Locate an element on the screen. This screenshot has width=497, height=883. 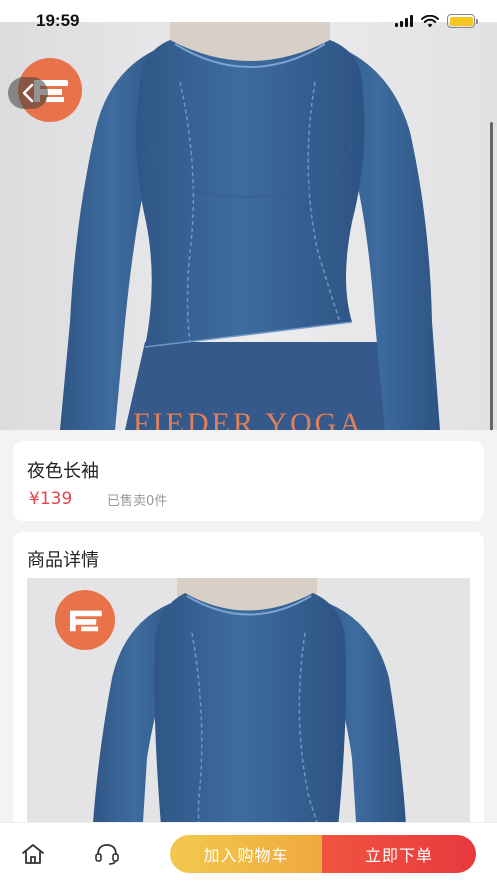
purchase-actions: 加入购物车 立即下单 is located at coordinates (323, 854).